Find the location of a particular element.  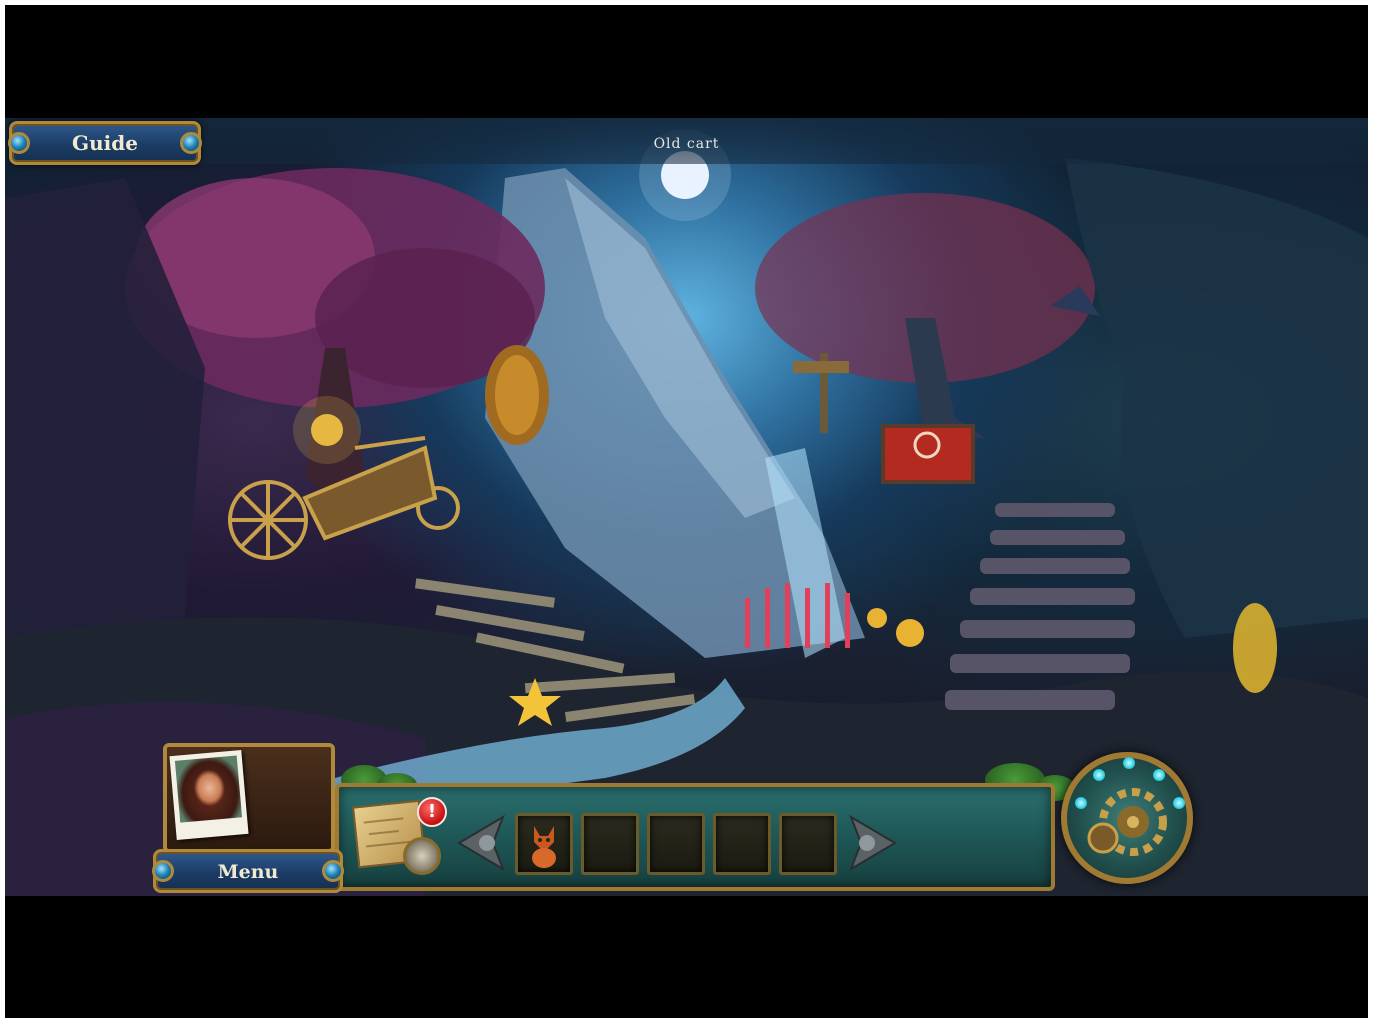

fox-figurine-icon is located at coordinates (544, 847).